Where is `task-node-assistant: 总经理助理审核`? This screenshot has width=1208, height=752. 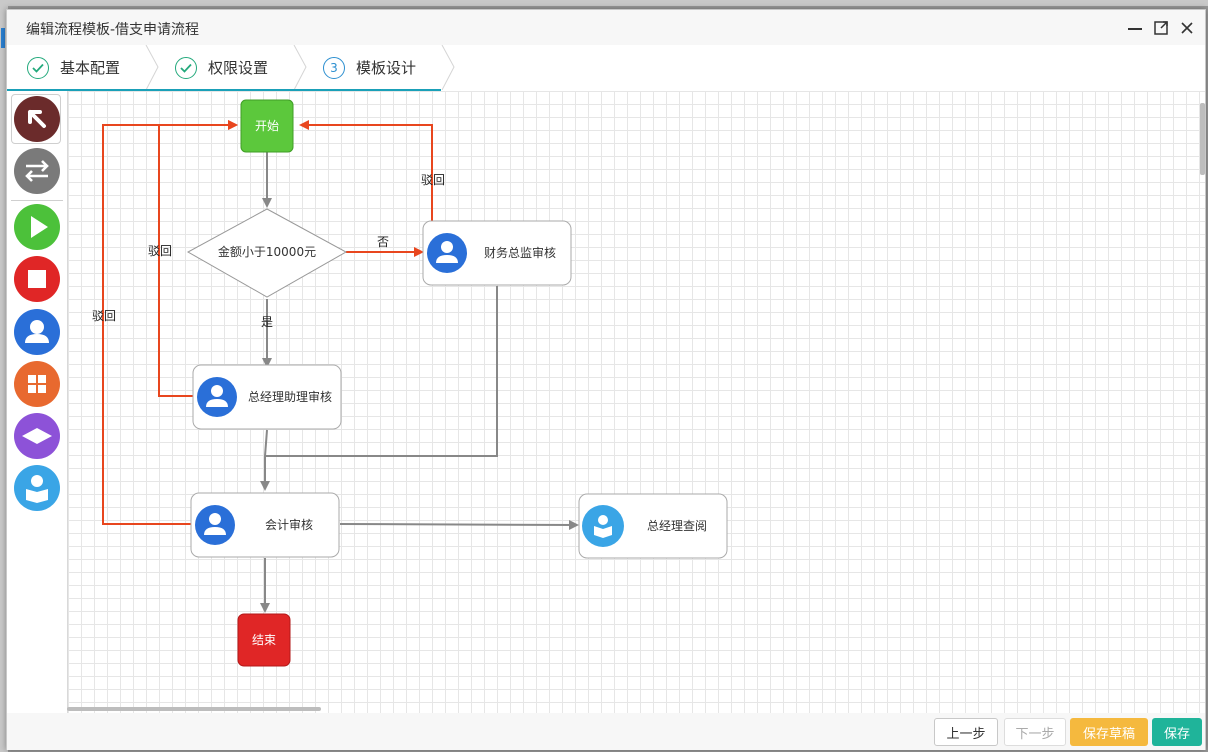 task-node-assistant: 总经理助理审核 is located at coordinates (267, 397).